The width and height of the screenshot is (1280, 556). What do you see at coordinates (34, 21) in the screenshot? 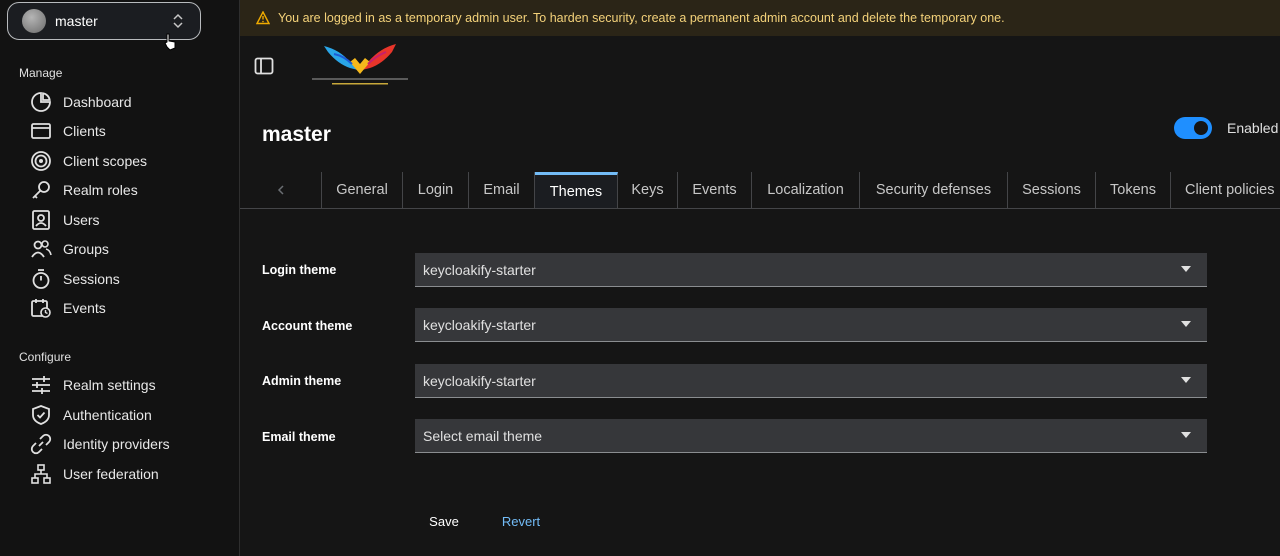
I see `realm-avatar` at bounding box center [34, 21].